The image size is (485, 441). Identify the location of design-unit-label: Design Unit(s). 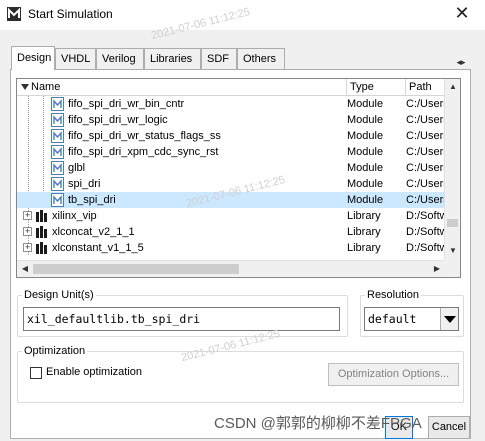
(59, 295).